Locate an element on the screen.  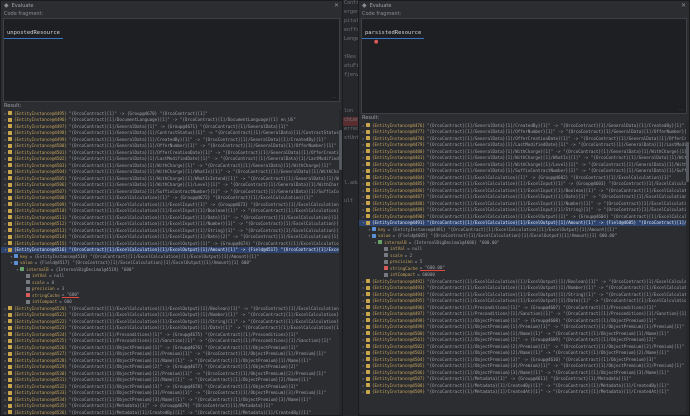
gutter-line: Lenge is located at coordinates (351, 39).